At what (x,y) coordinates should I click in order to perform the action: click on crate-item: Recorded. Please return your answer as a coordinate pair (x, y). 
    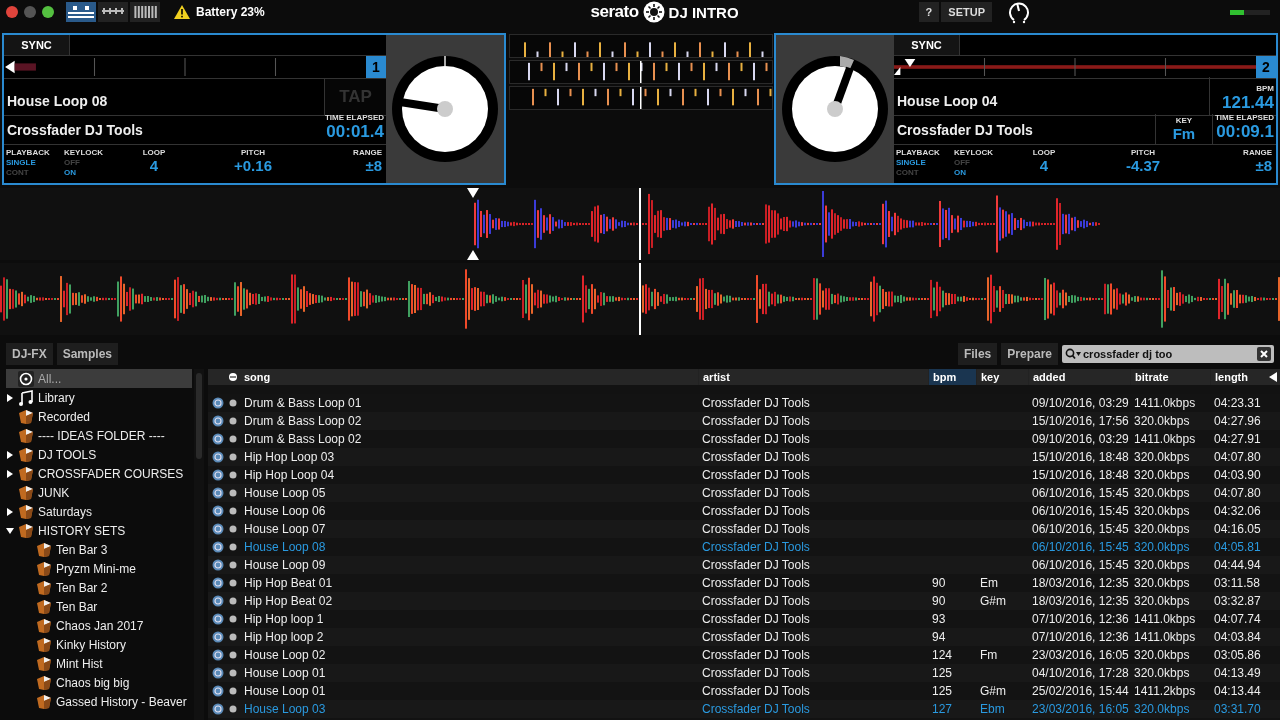
    Looking at the image, I should click on (99, 416).